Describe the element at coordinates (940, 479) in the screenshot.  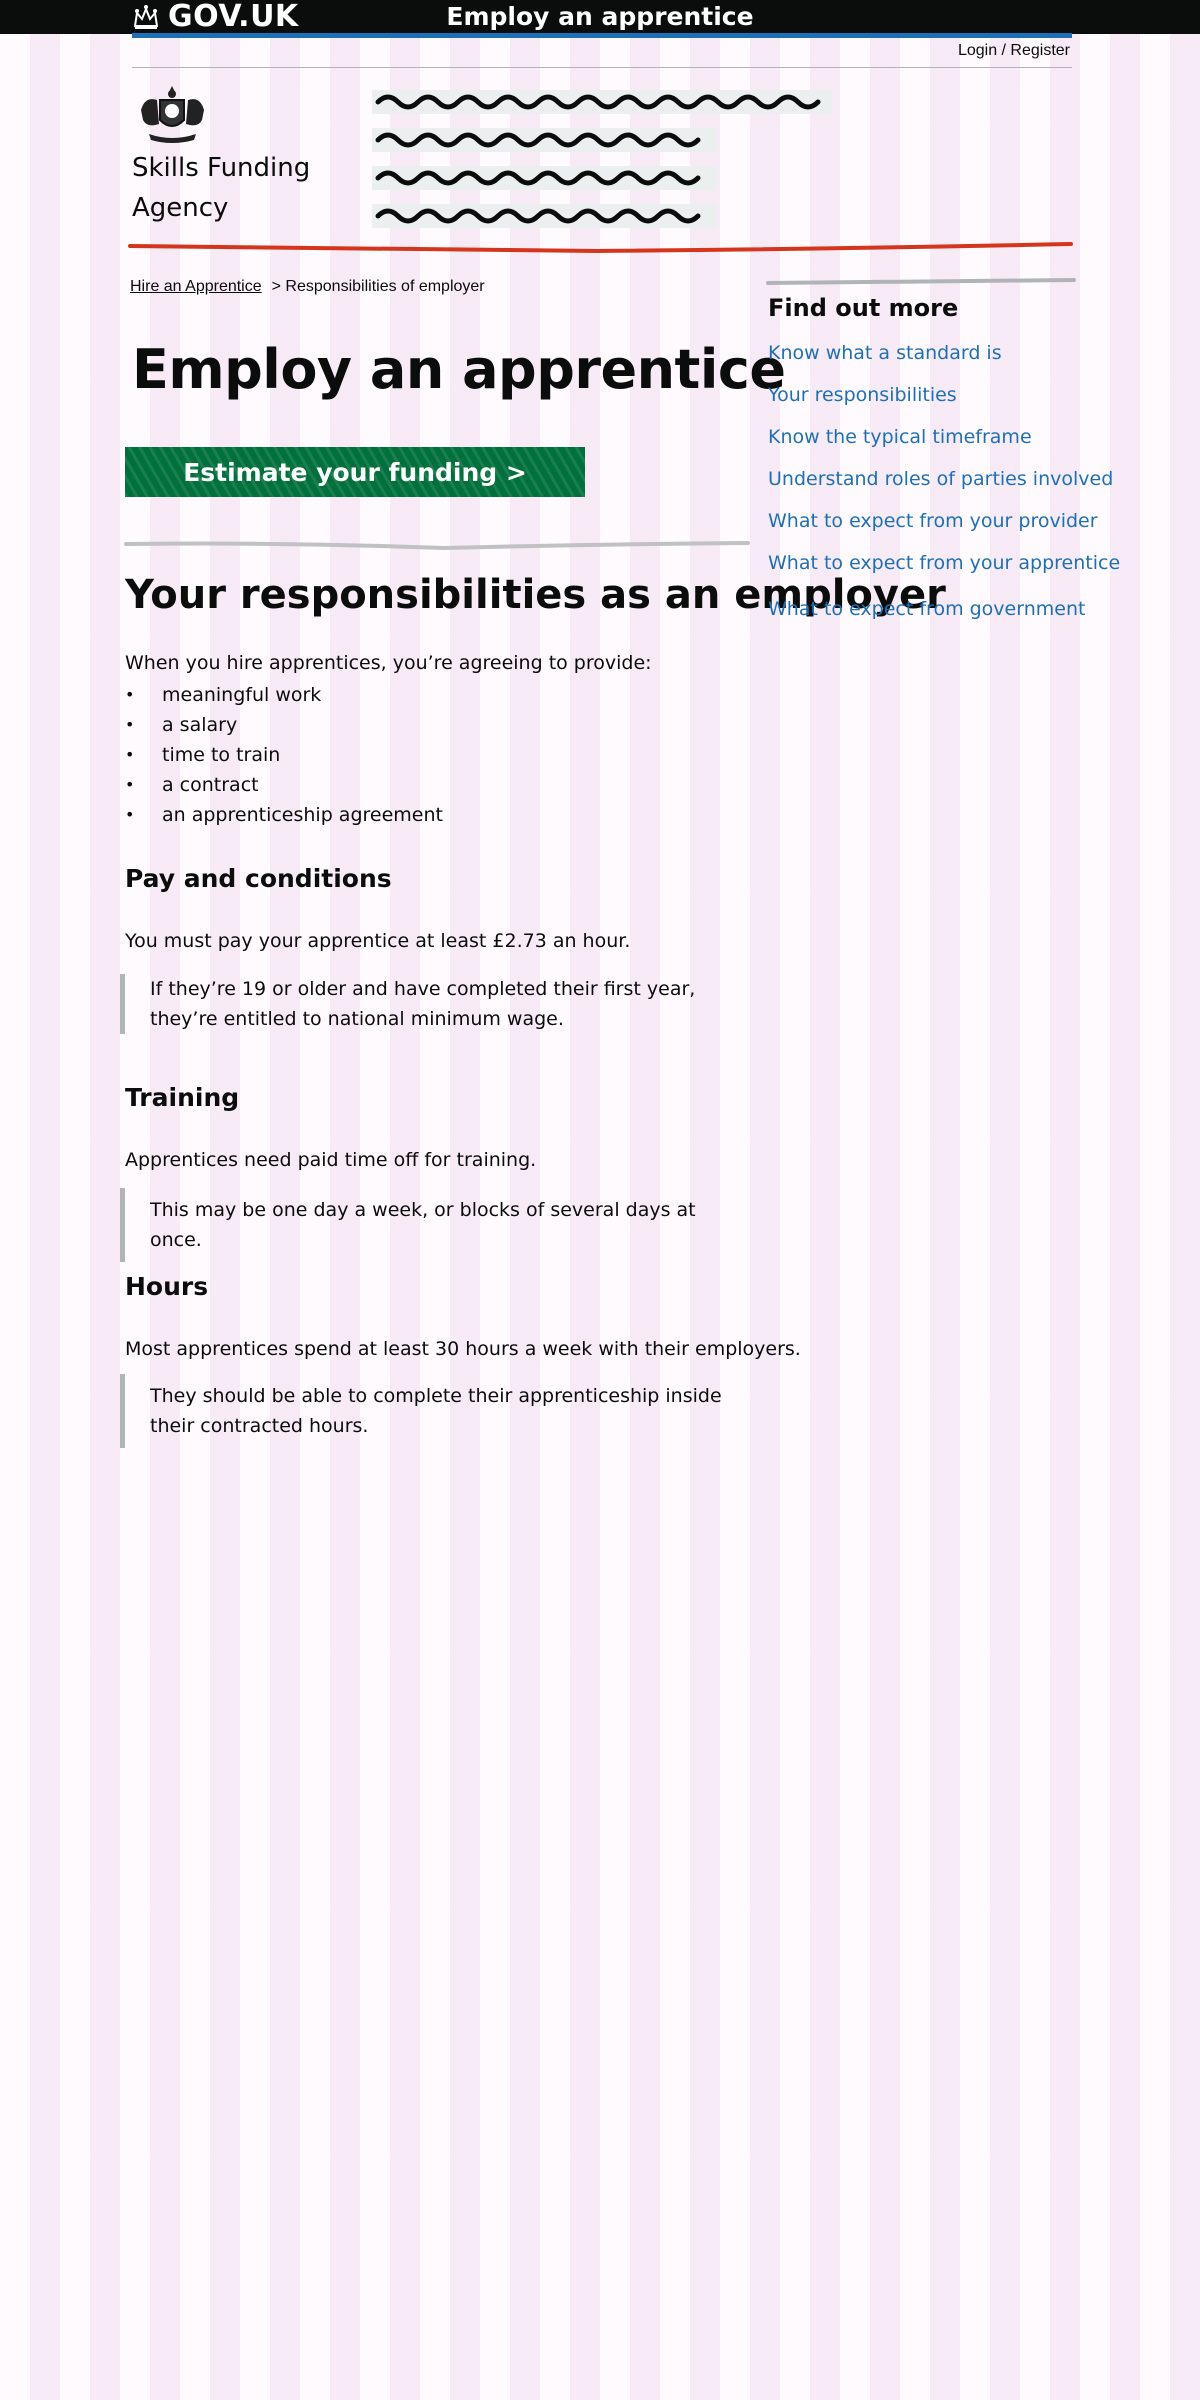
I see `sidebar-link-roles: Understand roles of parties involved` at that location.